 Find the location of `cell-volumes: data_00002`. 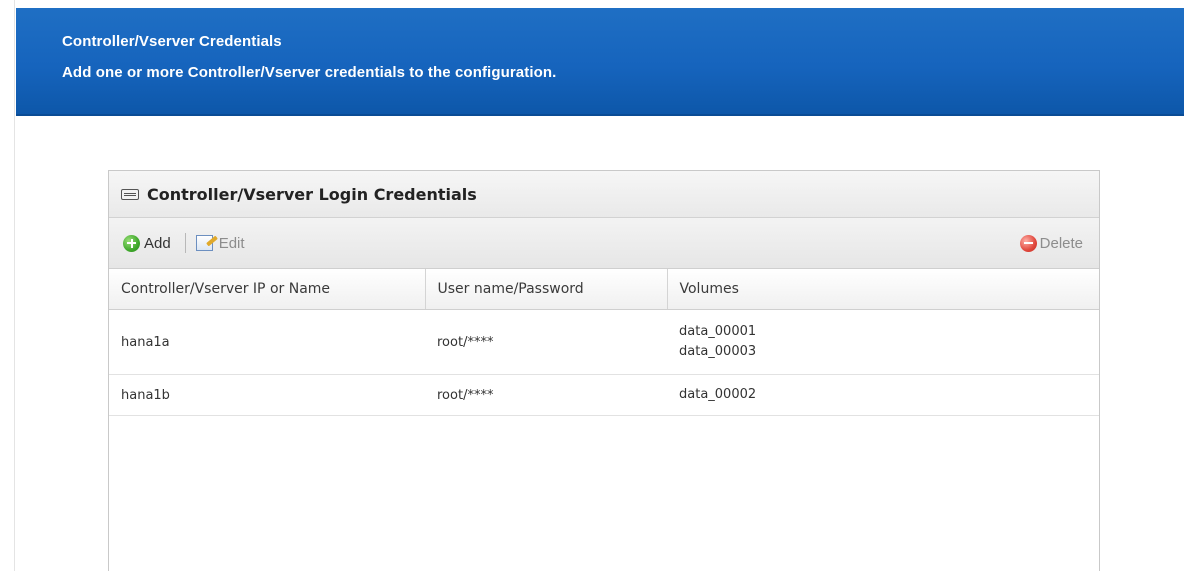

cell-volumes: data_00002 is located at coordinates (883, 395).